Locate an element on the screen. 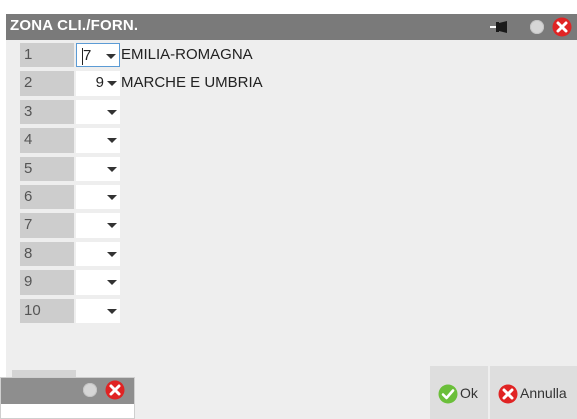 This screenshot has height=419, width=577. row-number: 8 is located at coordinates (47, 254).